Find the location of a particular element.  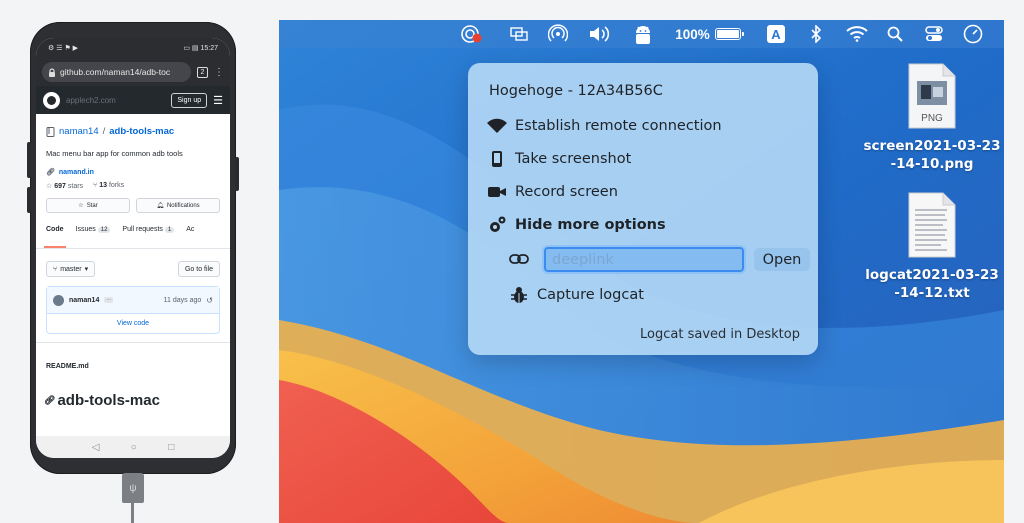

stars-stat: ☆ 697 stars is located at coordinates (64, 186).